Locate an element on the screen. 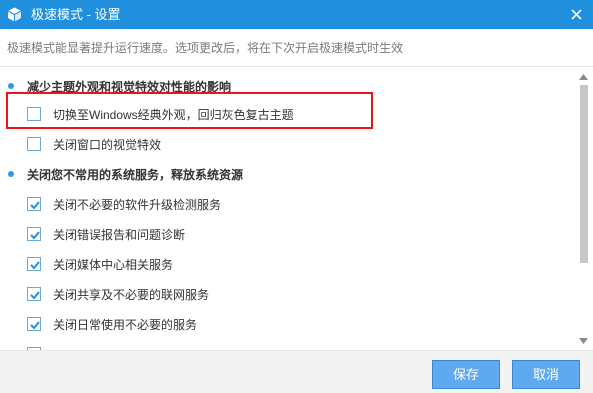 The height and width of the screenshot is (393, 593). window-title: 极速模式 - 设置 is located at coordinates (76, 14).